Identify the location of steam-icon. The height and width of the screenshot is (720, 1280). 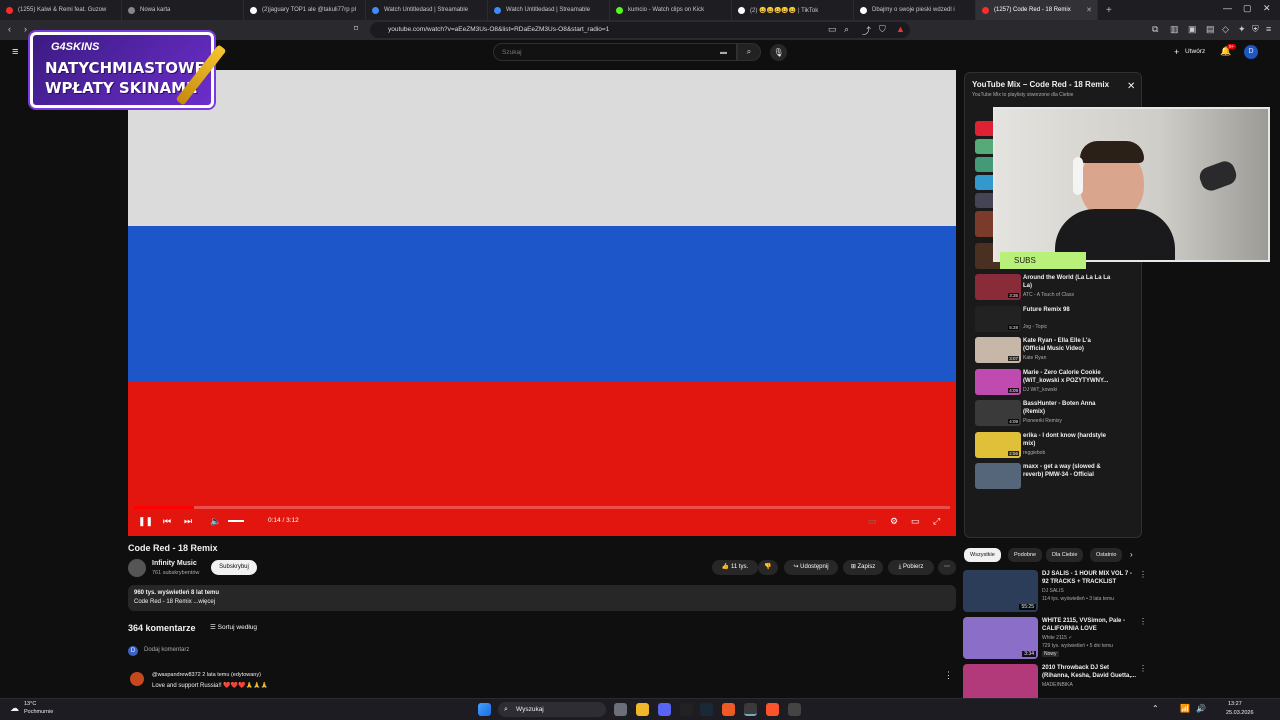
(706, 709).